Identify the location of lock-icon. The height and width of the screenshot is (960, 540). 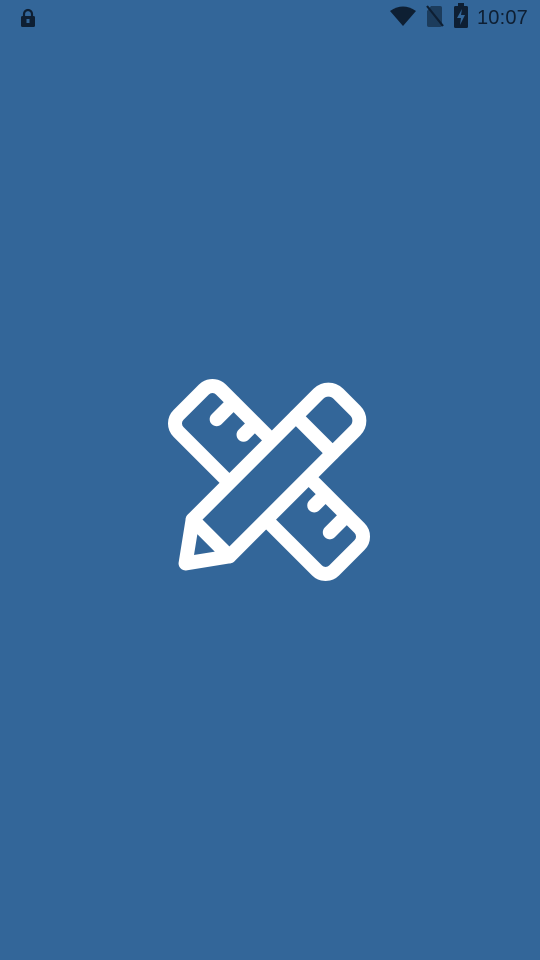
(28, 18).